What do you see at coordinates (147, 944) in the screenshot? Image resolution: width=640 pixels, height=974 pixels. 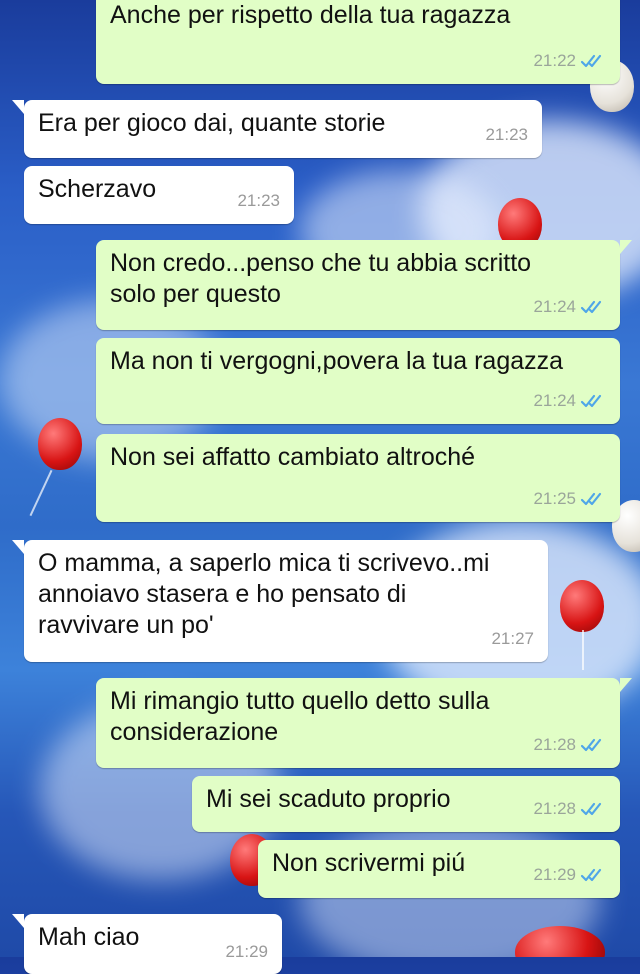 I see `incoming-message: Mah ciao 21:29` at bounding box center [147, 944].